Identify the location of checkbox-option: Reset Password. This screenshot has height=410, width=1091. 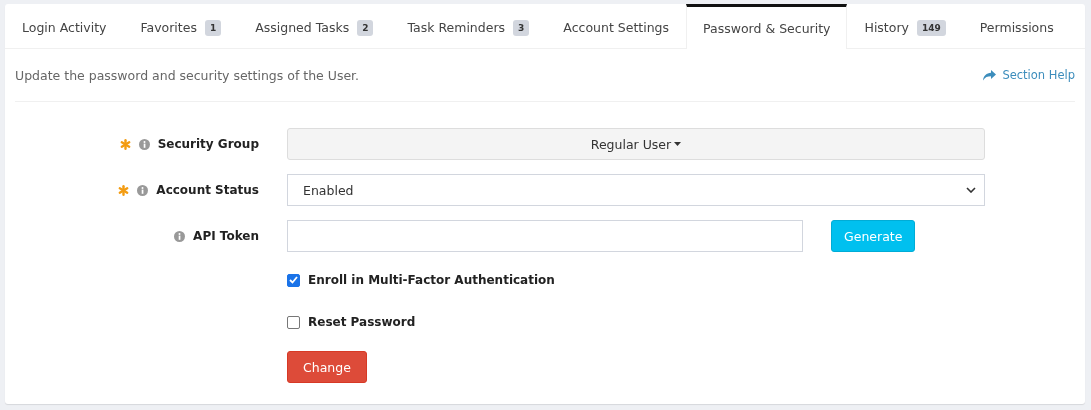
(681, 322).